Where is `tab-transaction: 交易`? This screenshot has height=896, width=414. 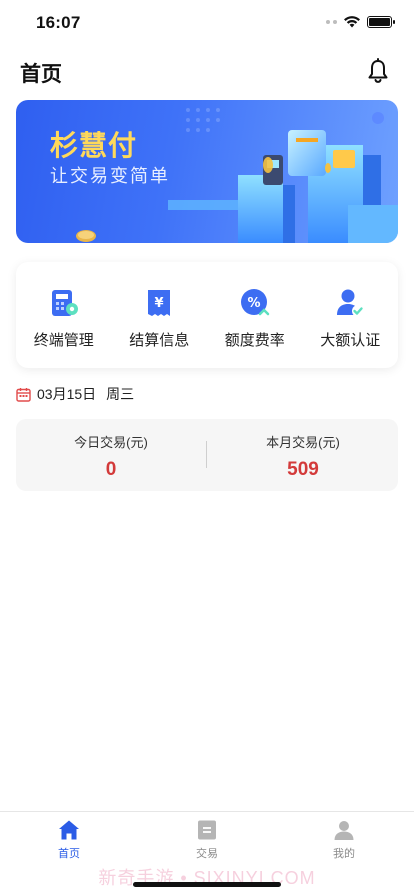 tab-transaction: 交易 is located at coordinates (207, 840).